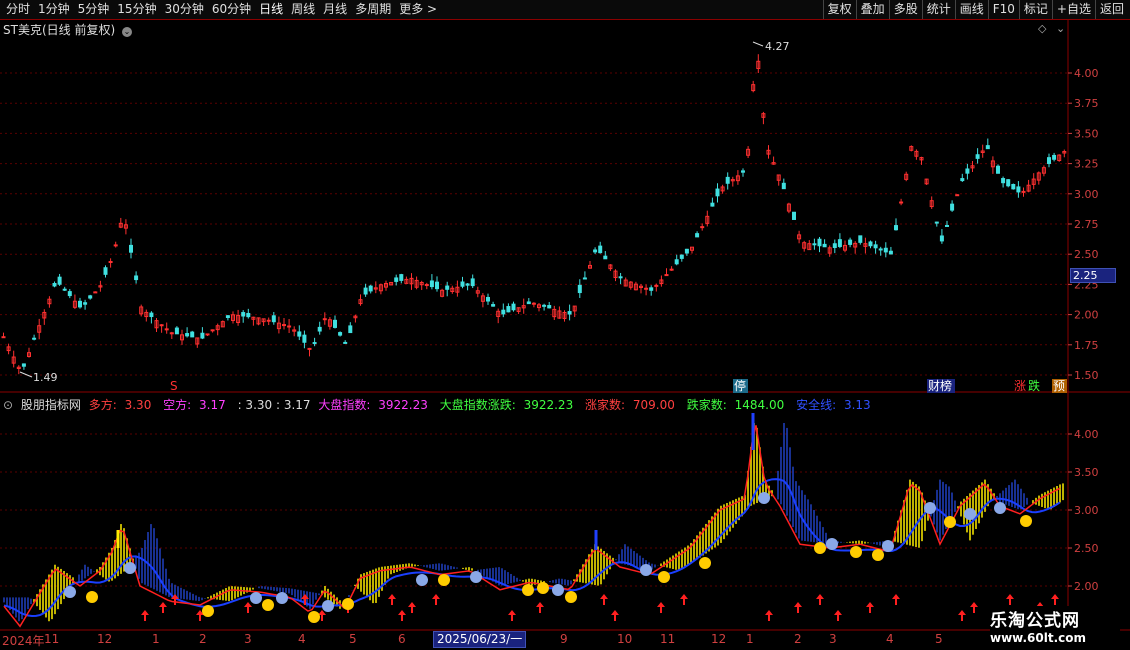 The image size is (1130, 650). I want to click on date-label-9: 9, so click(564, 639).